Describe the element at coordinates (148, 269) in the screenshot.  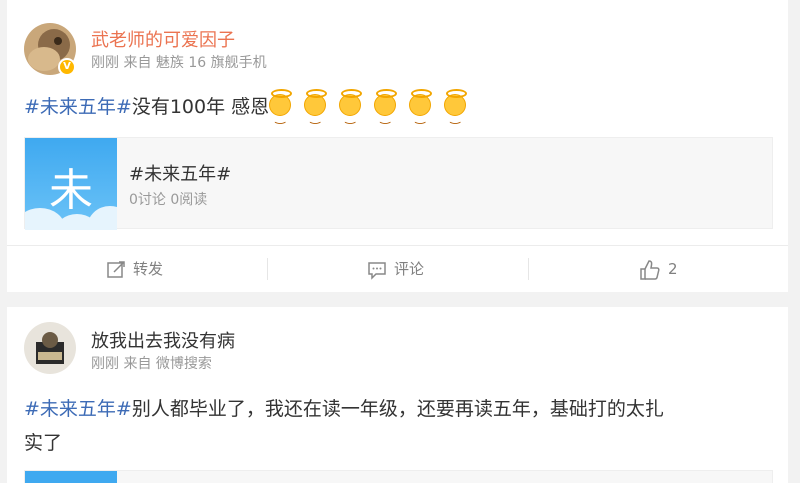
I see `repost-label: 转发` at that location.